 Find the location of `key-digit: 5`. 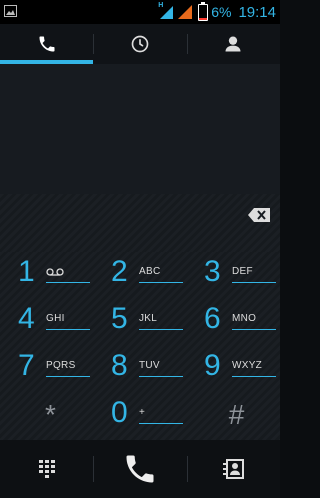

key-digit: 5 is located at coordinates (119, 318).